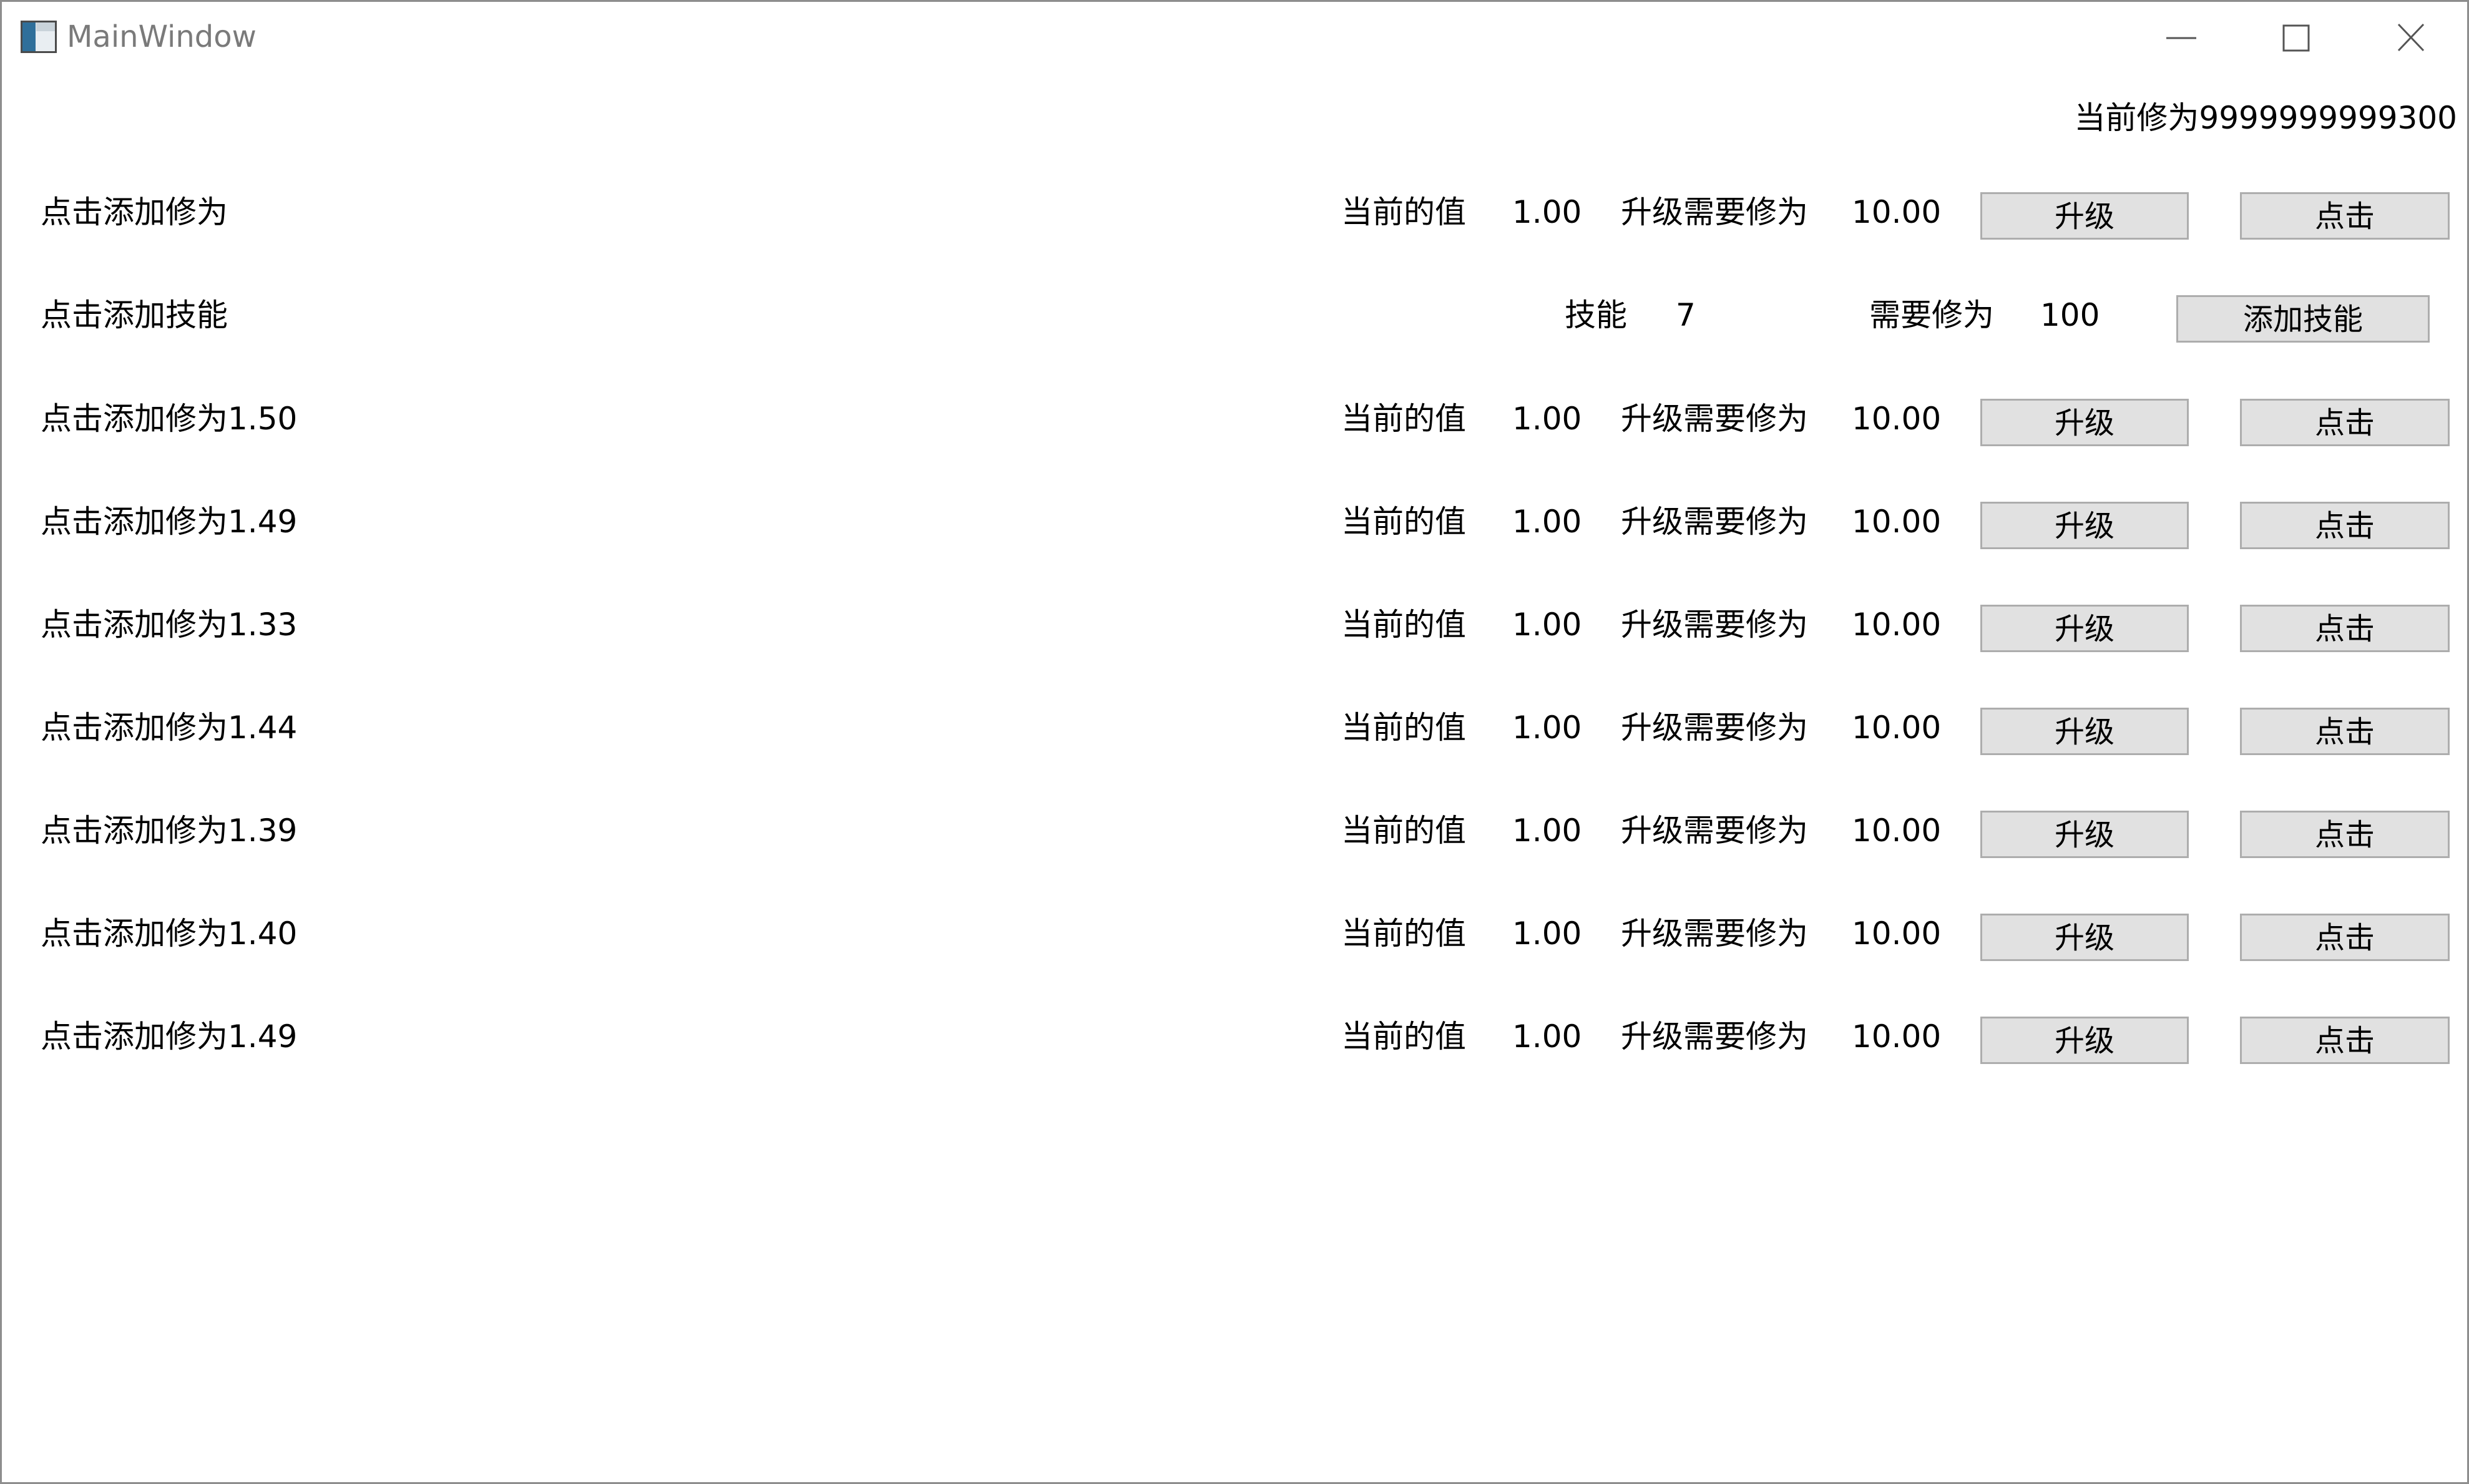  I want to click on skill-cost-label: 需要修为, so click(1931, 315).